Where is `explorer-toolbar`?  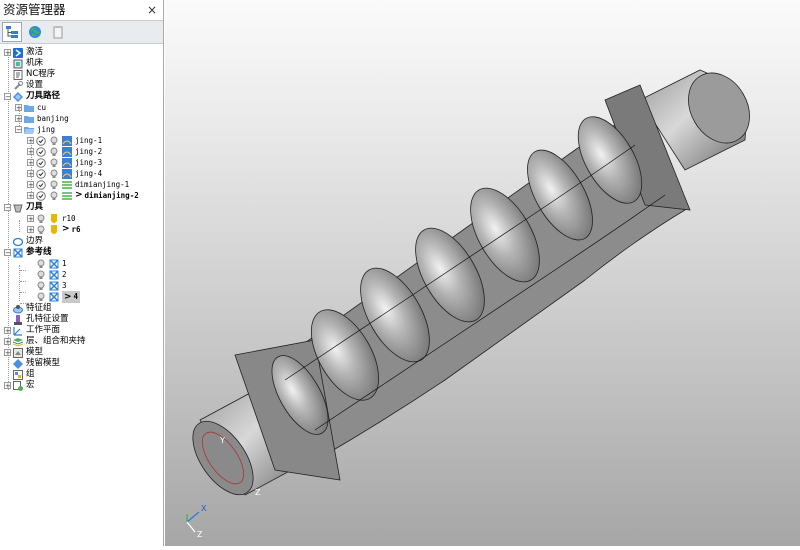 explorer-toolbar is located at coordinates (81, 32).